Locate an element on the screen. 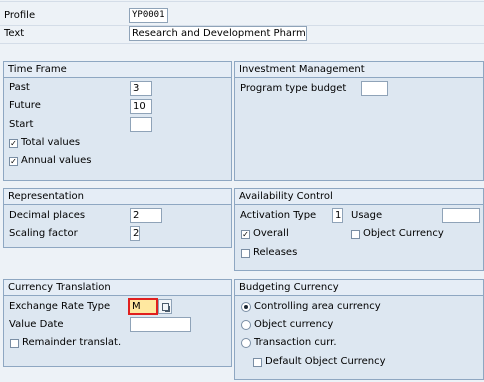 This screenshot has width=484, height=382. activation-type-field: 1 is located at coordinates (337, 215).